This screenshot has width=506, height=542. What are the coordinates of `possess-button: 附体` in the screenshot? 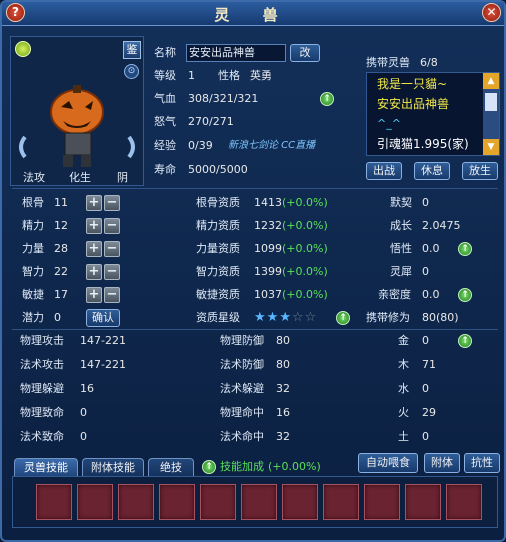 It's located at (442, 463).